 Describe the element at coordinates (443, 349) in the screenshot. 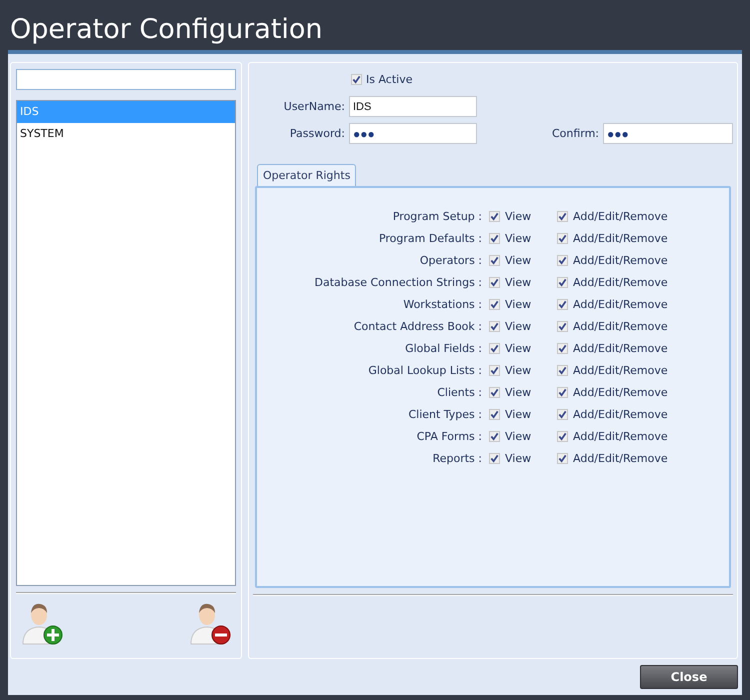

I see `right-label: Global Fields :` at that location.